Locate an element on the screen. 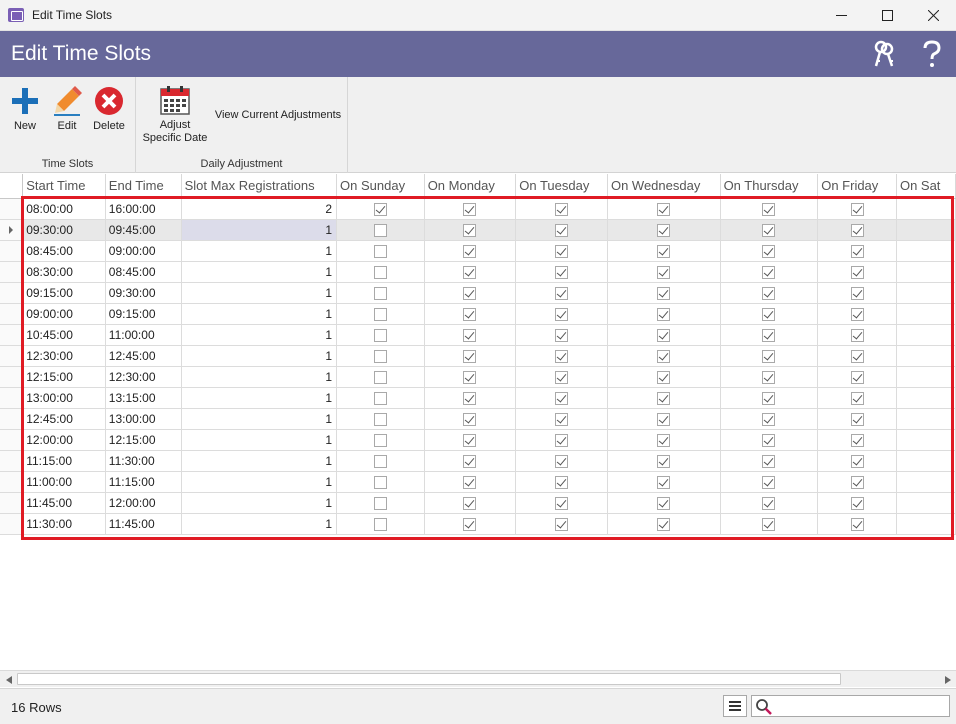 This screenshot has height=724, width=956. start-time-cell: 08:00:00 is located at coordinates (64, 209).